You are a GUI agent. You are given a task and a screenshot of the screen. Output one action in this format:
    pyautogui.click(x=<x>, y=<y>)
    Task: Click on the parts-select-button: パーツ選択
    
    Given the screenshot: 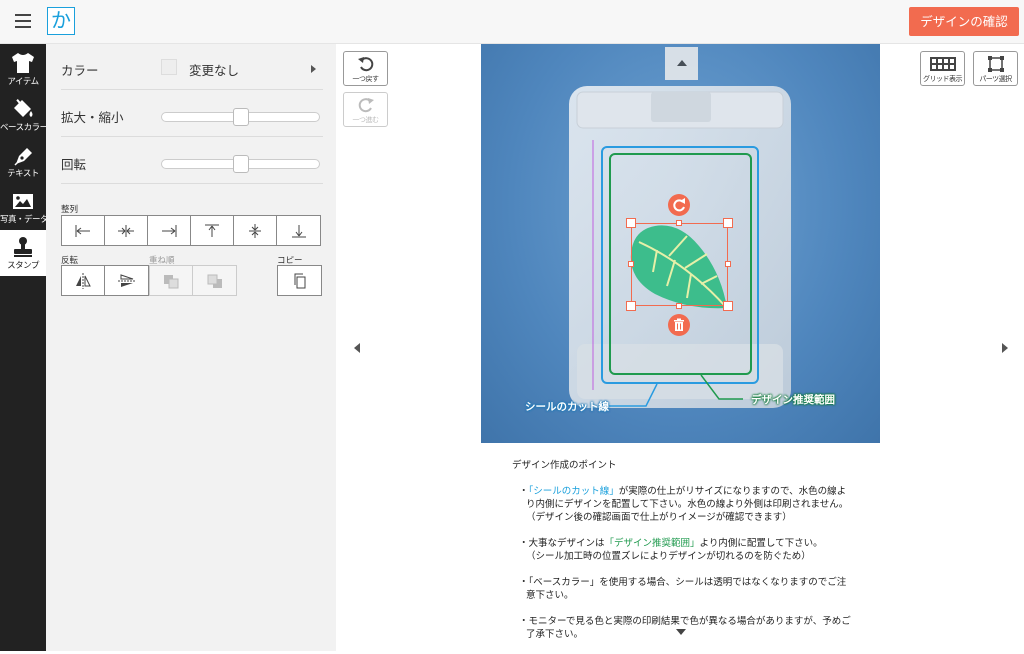 What is the action you would take?
    pyautogui.click(x=995, y=68)
    